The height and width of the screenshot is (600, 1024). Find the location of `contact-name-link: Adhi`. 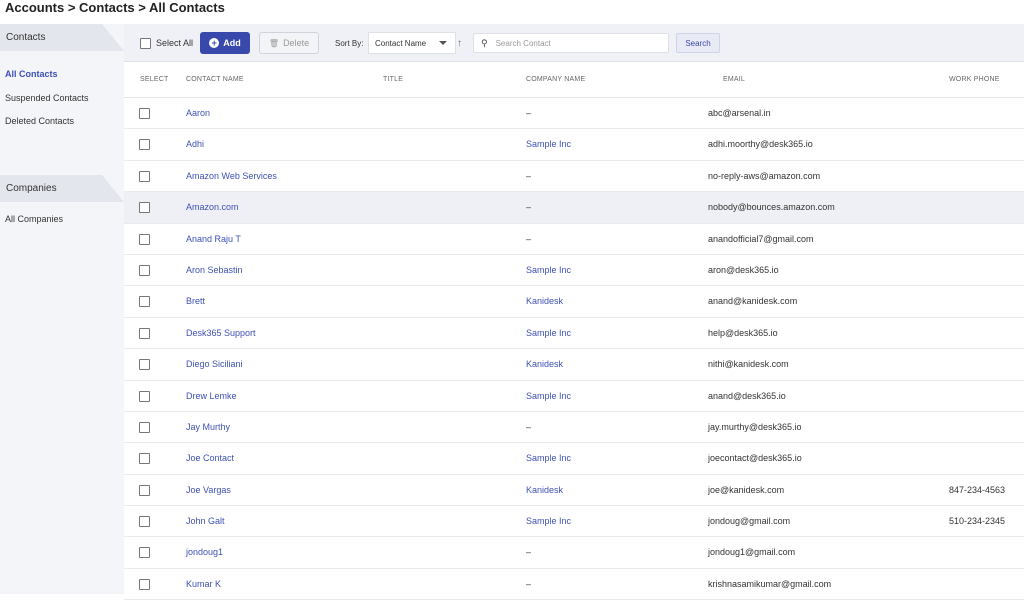

contact-name-link: Adhi is located at coordinates (195, 144).